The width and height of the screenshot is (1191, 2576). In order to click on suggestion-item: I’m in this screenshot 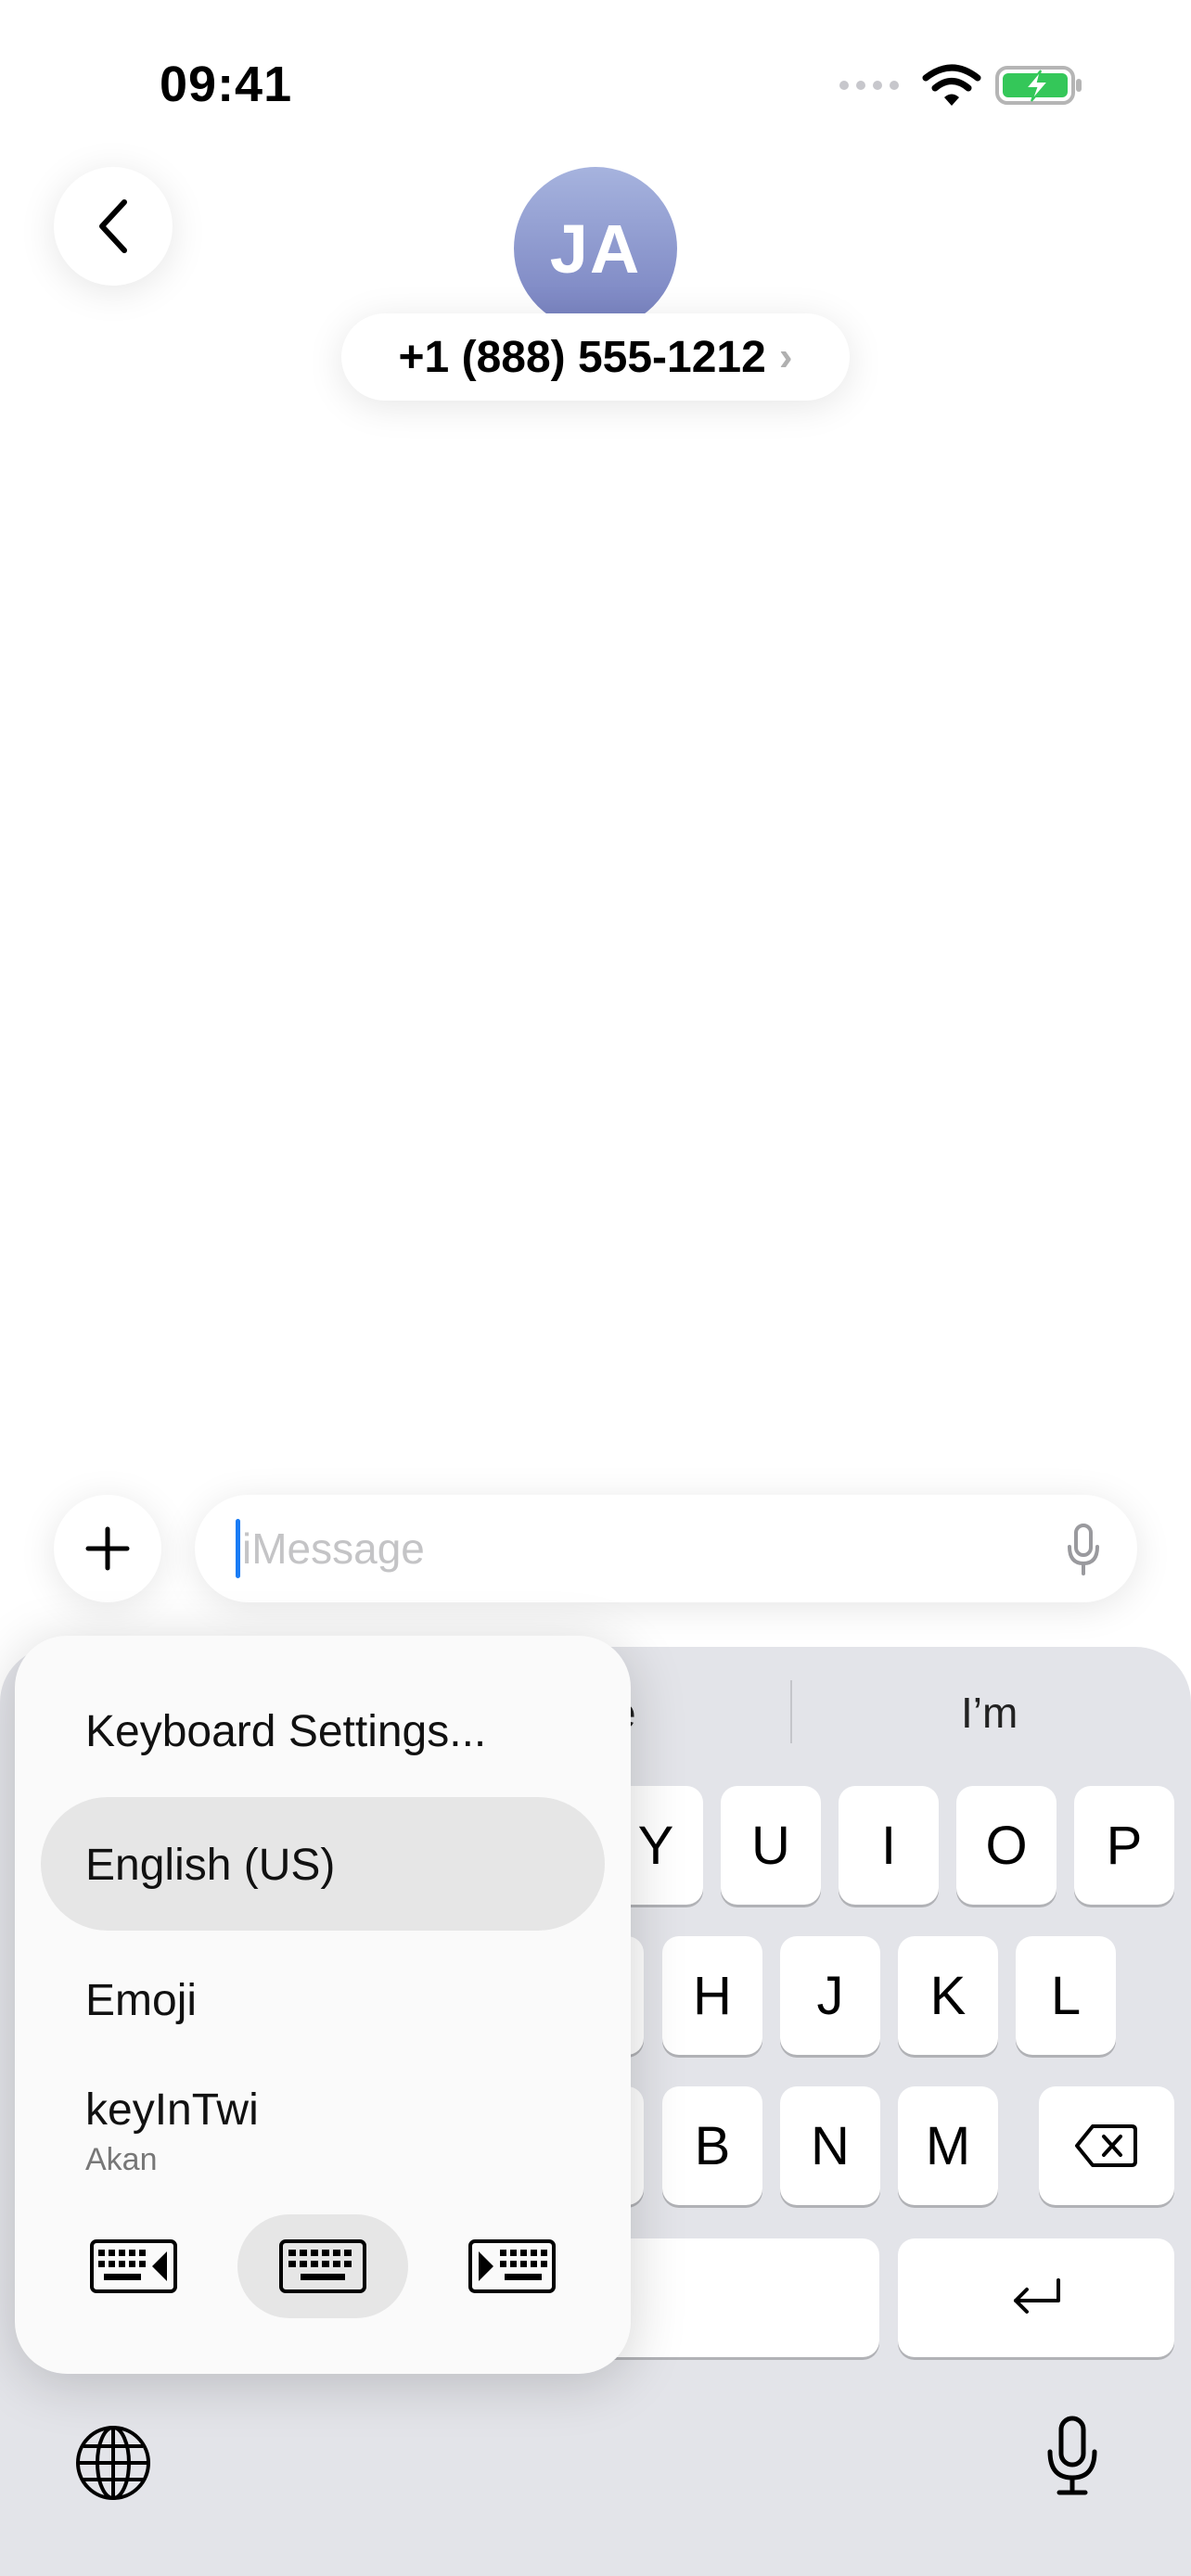, I will do `click(989, 1713)`.